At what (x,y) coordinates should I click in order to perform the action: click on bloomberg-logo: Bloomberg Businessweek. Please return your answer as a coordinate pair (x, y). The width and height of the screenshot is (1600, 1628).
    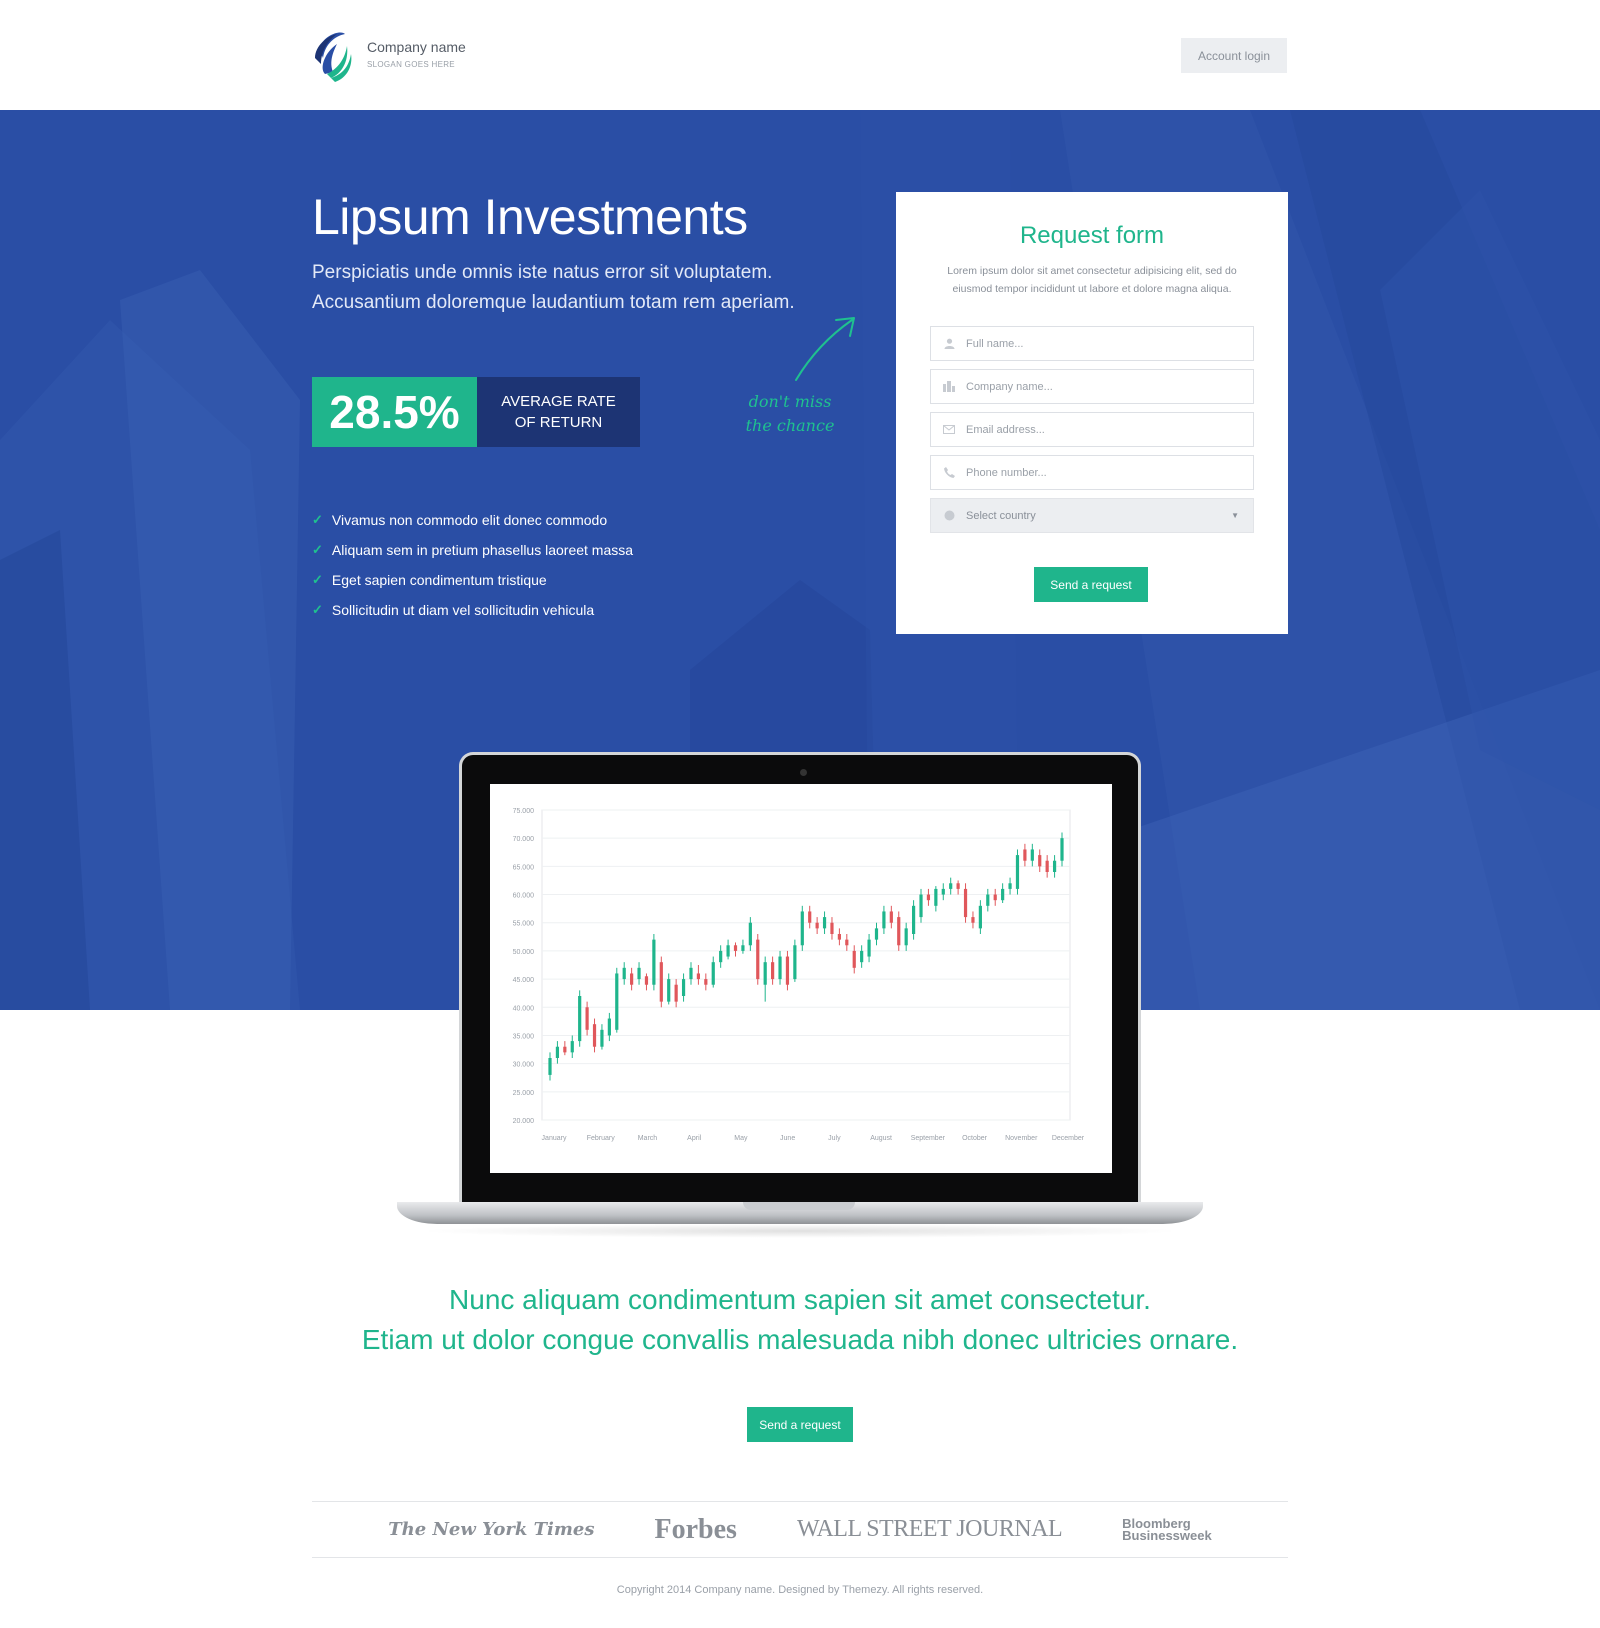
    Looking at the image, I should click on (1167, 1530).